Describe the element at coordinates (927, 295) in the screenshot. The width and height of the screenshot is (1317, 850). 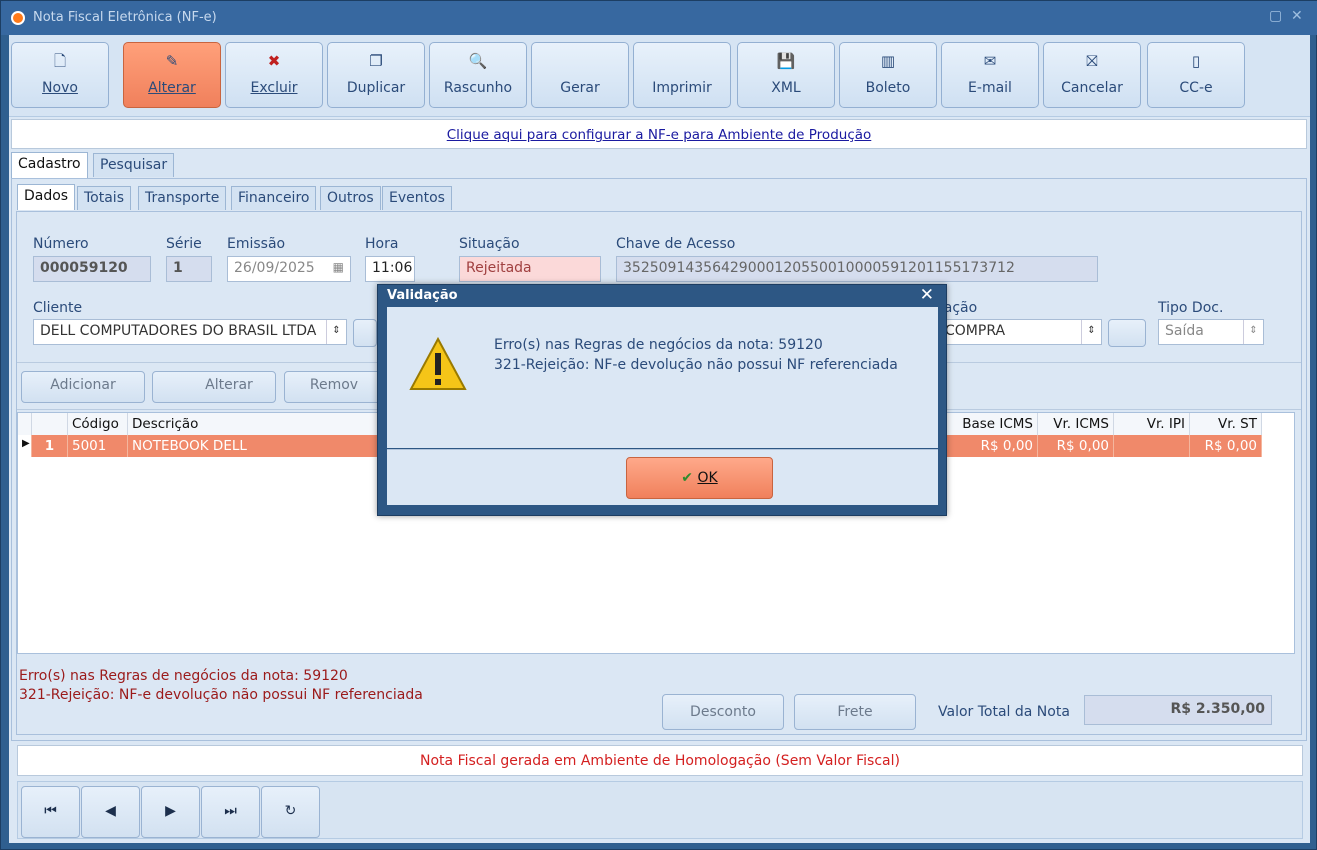
I see `dialog-close-icon: ✕` at that location.